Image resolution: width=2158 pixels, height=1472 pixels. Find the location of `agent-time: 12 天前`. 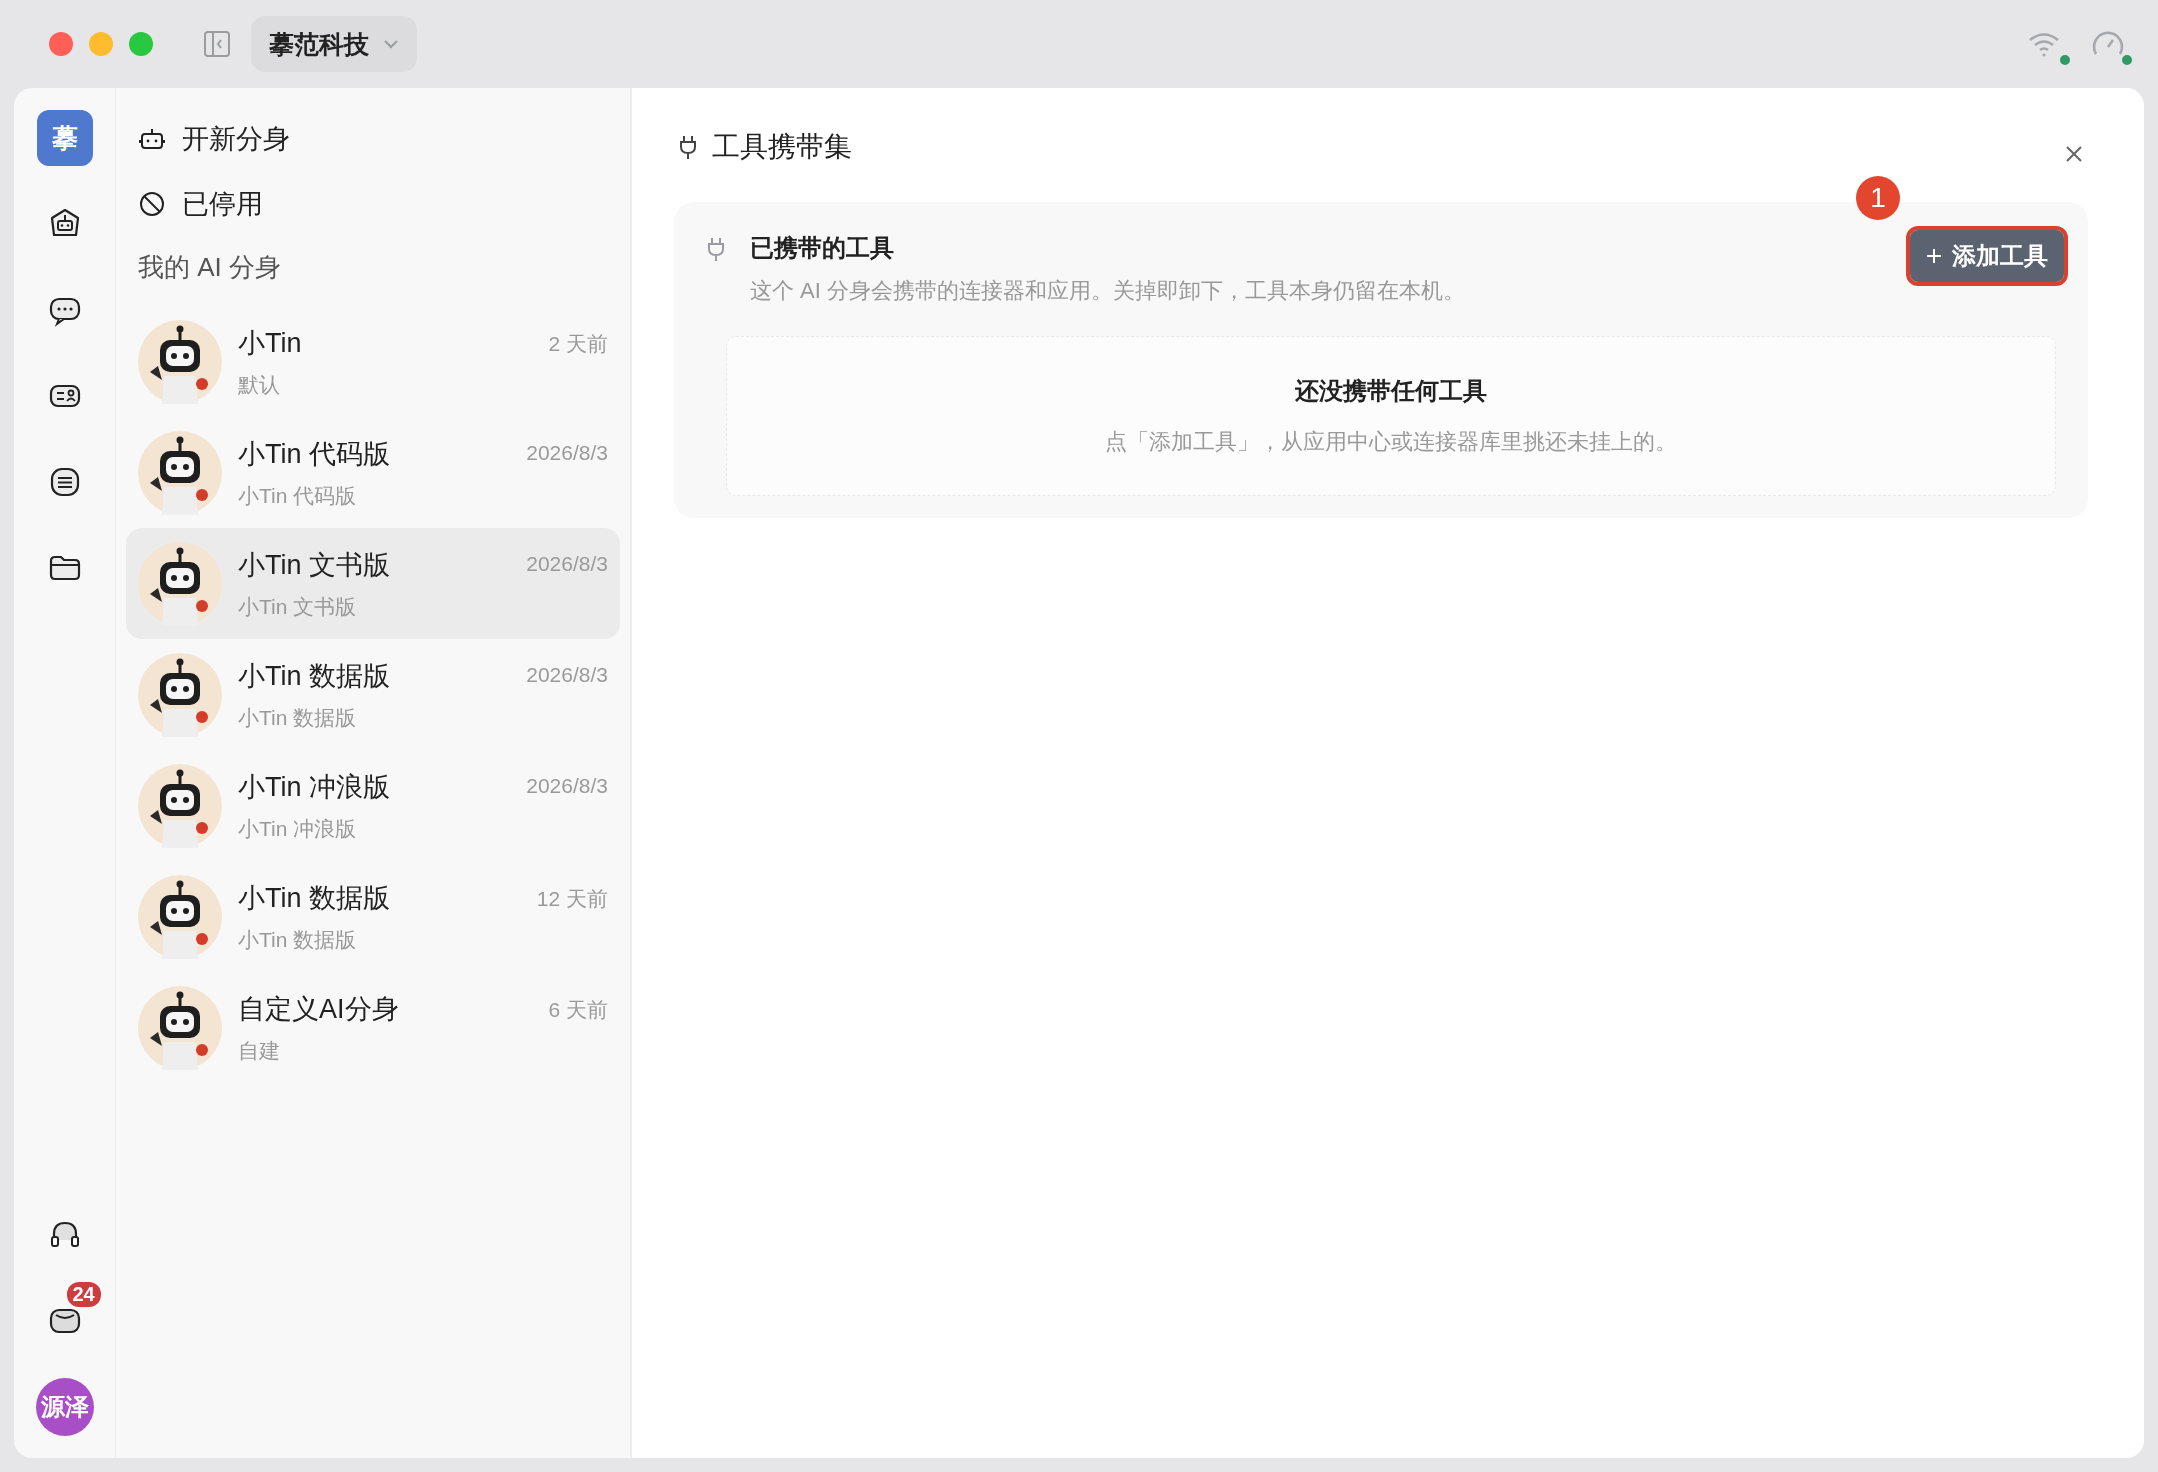

agent-time: 12 天前 is located at coordinates (572, 899).